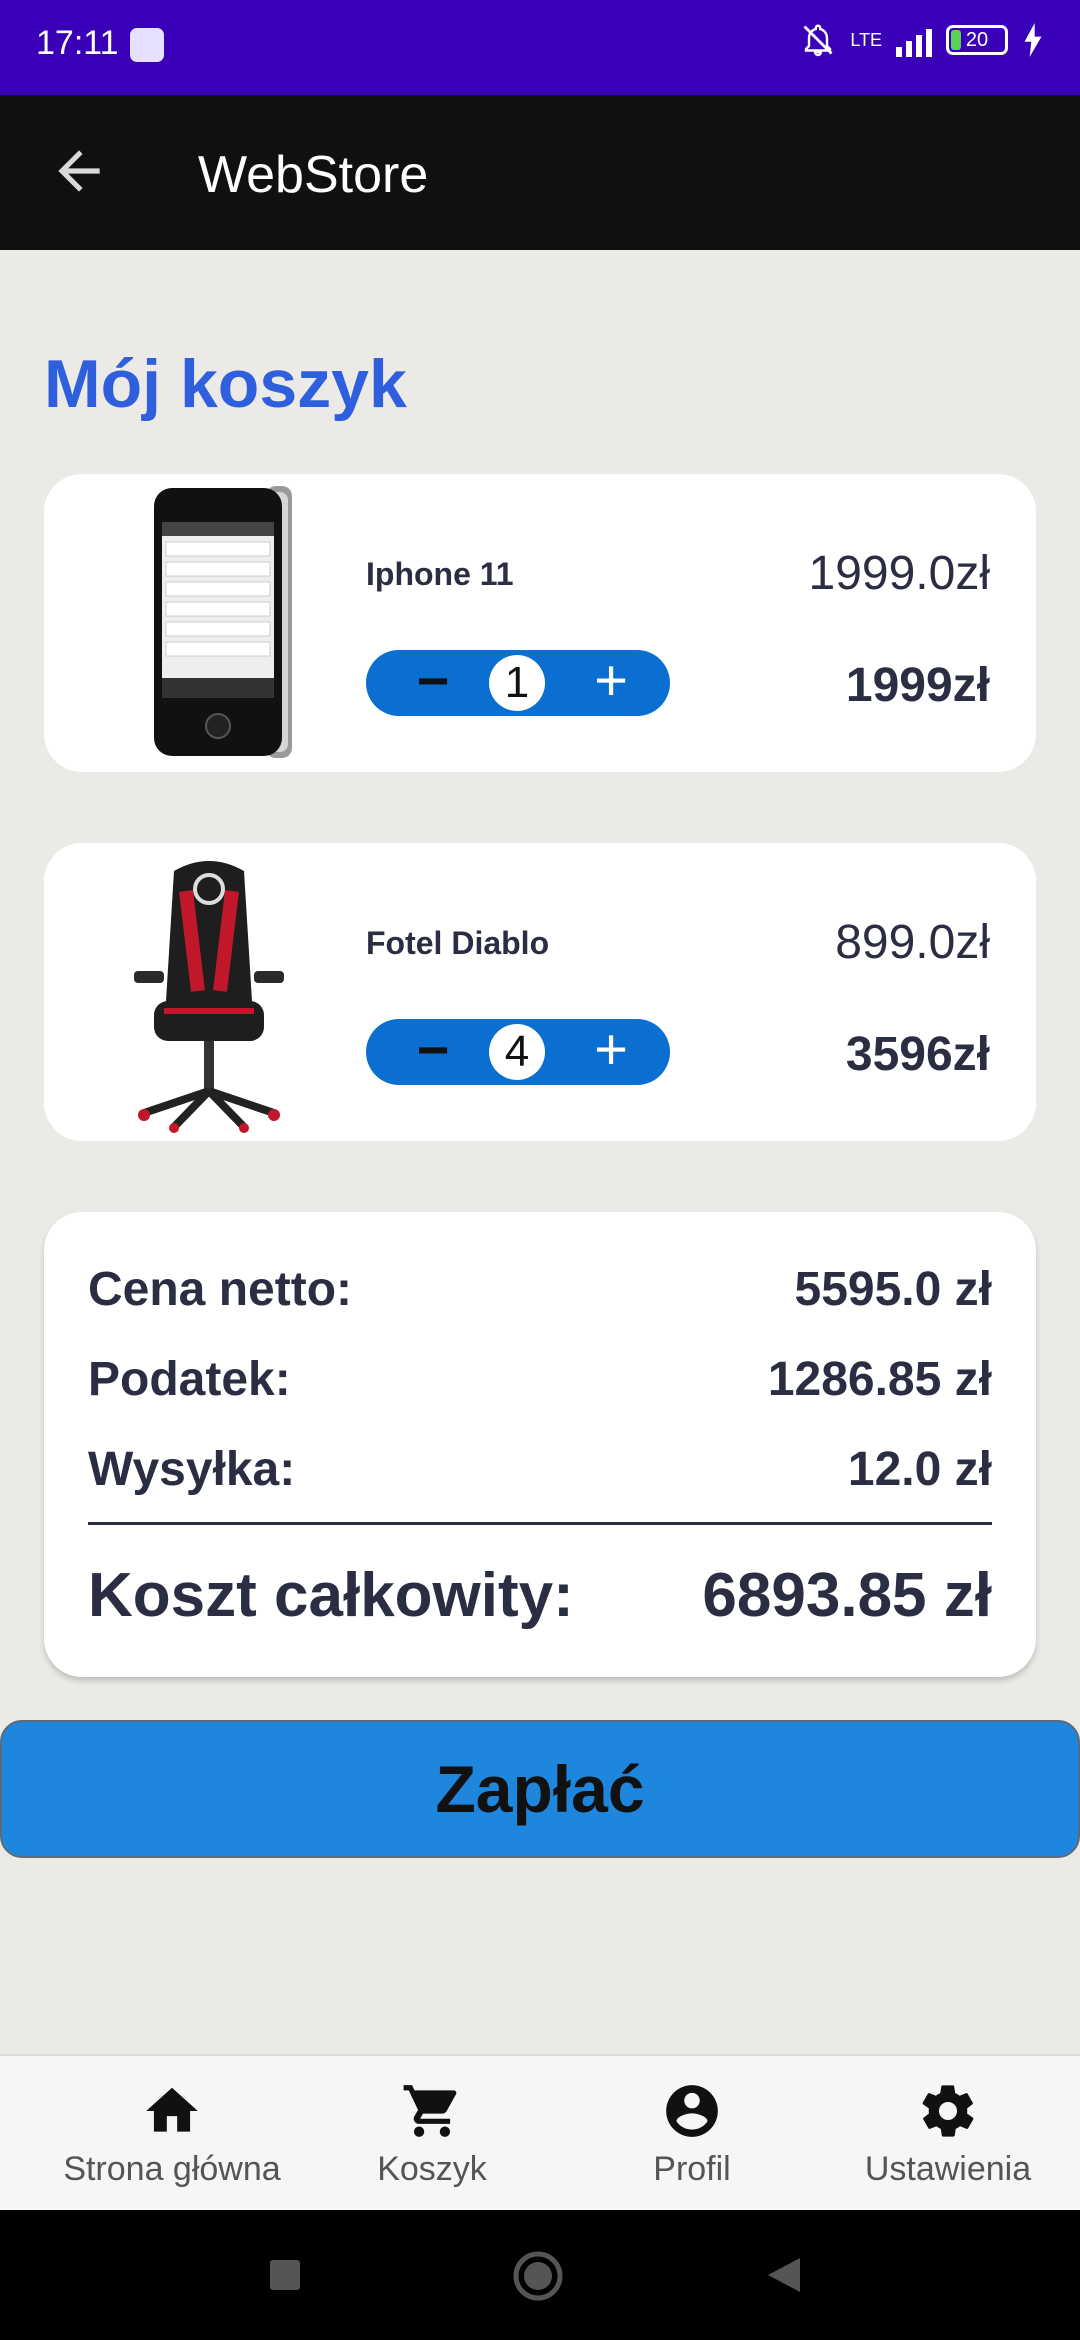 This screenshot has height=2340, width=1080. I want to click on nav-item-settings: Ustawienia, so click(948, 2134).